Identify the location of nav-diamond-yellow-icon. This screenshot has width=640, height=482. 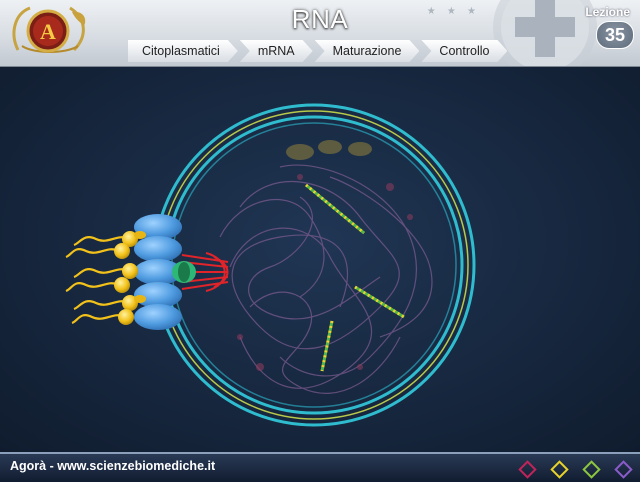
(559, 469).